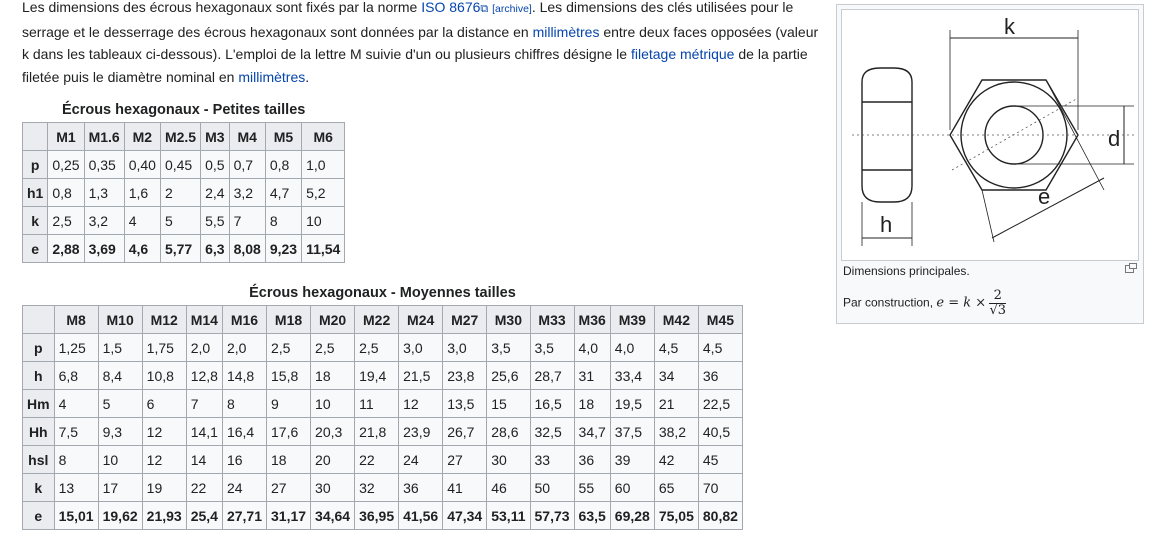 The height and width of the screenshot is (550, 1170). What do you see at coordinates (38, 375) in the screenshot?
I see `row-header: h` at bounding box center [38, 375].